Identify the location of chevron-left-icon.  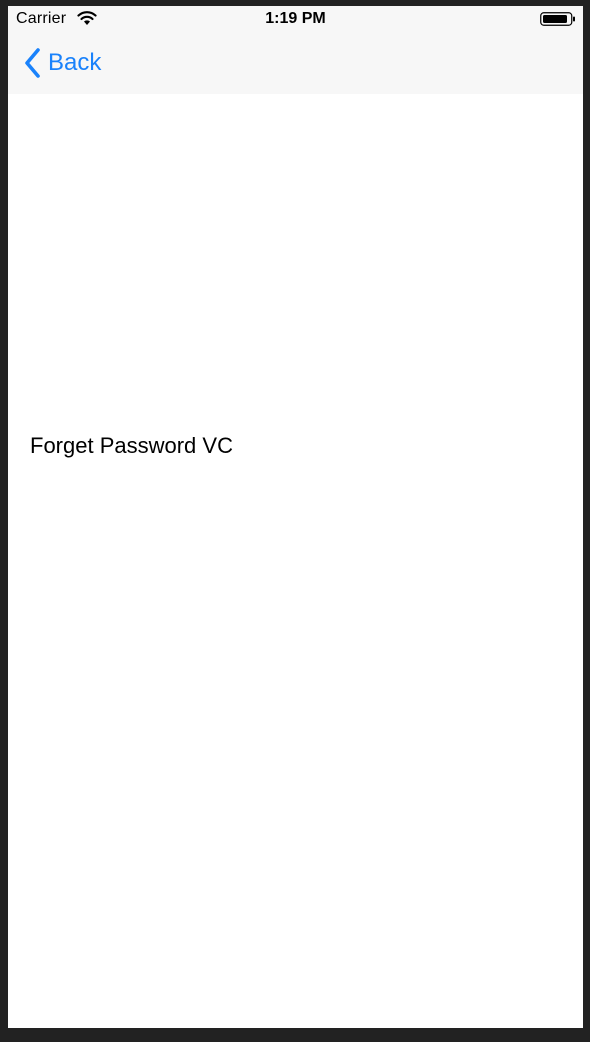
(32, 63).